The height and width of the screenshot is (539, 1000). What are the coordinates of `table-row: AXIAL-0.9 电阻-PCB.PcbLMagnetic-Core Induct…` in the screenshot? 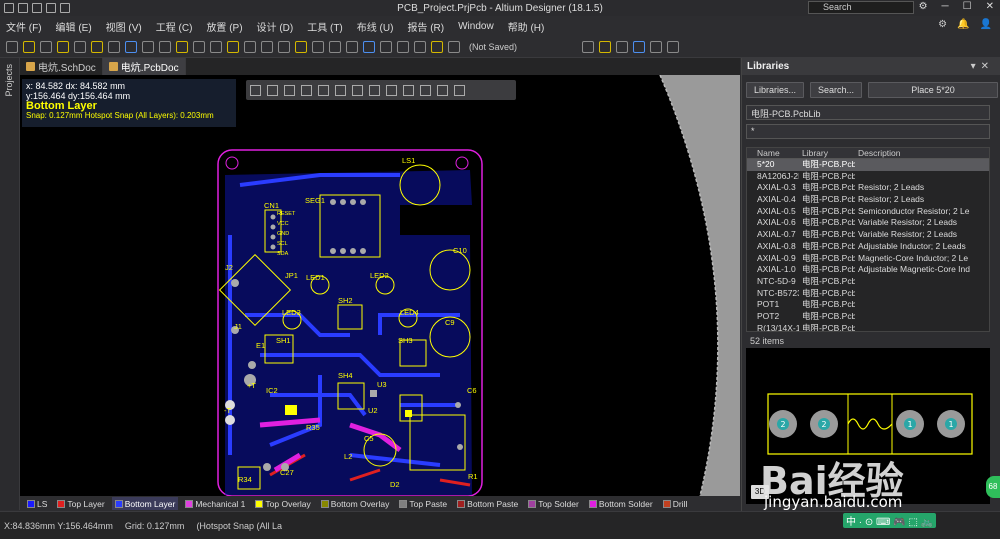 It's located at (868, 259).